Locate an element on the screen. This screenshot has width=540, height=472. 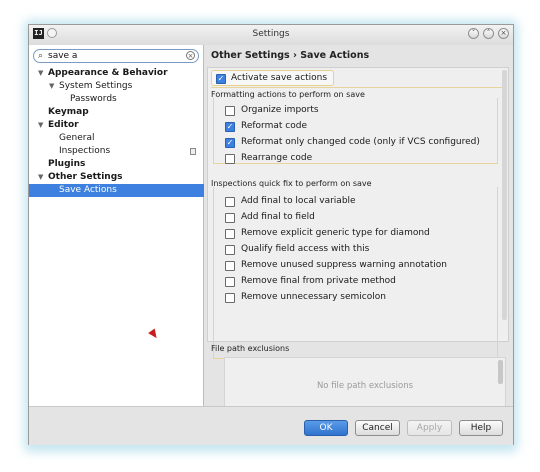
ok-button: OK is located at coordinates (326, 428).